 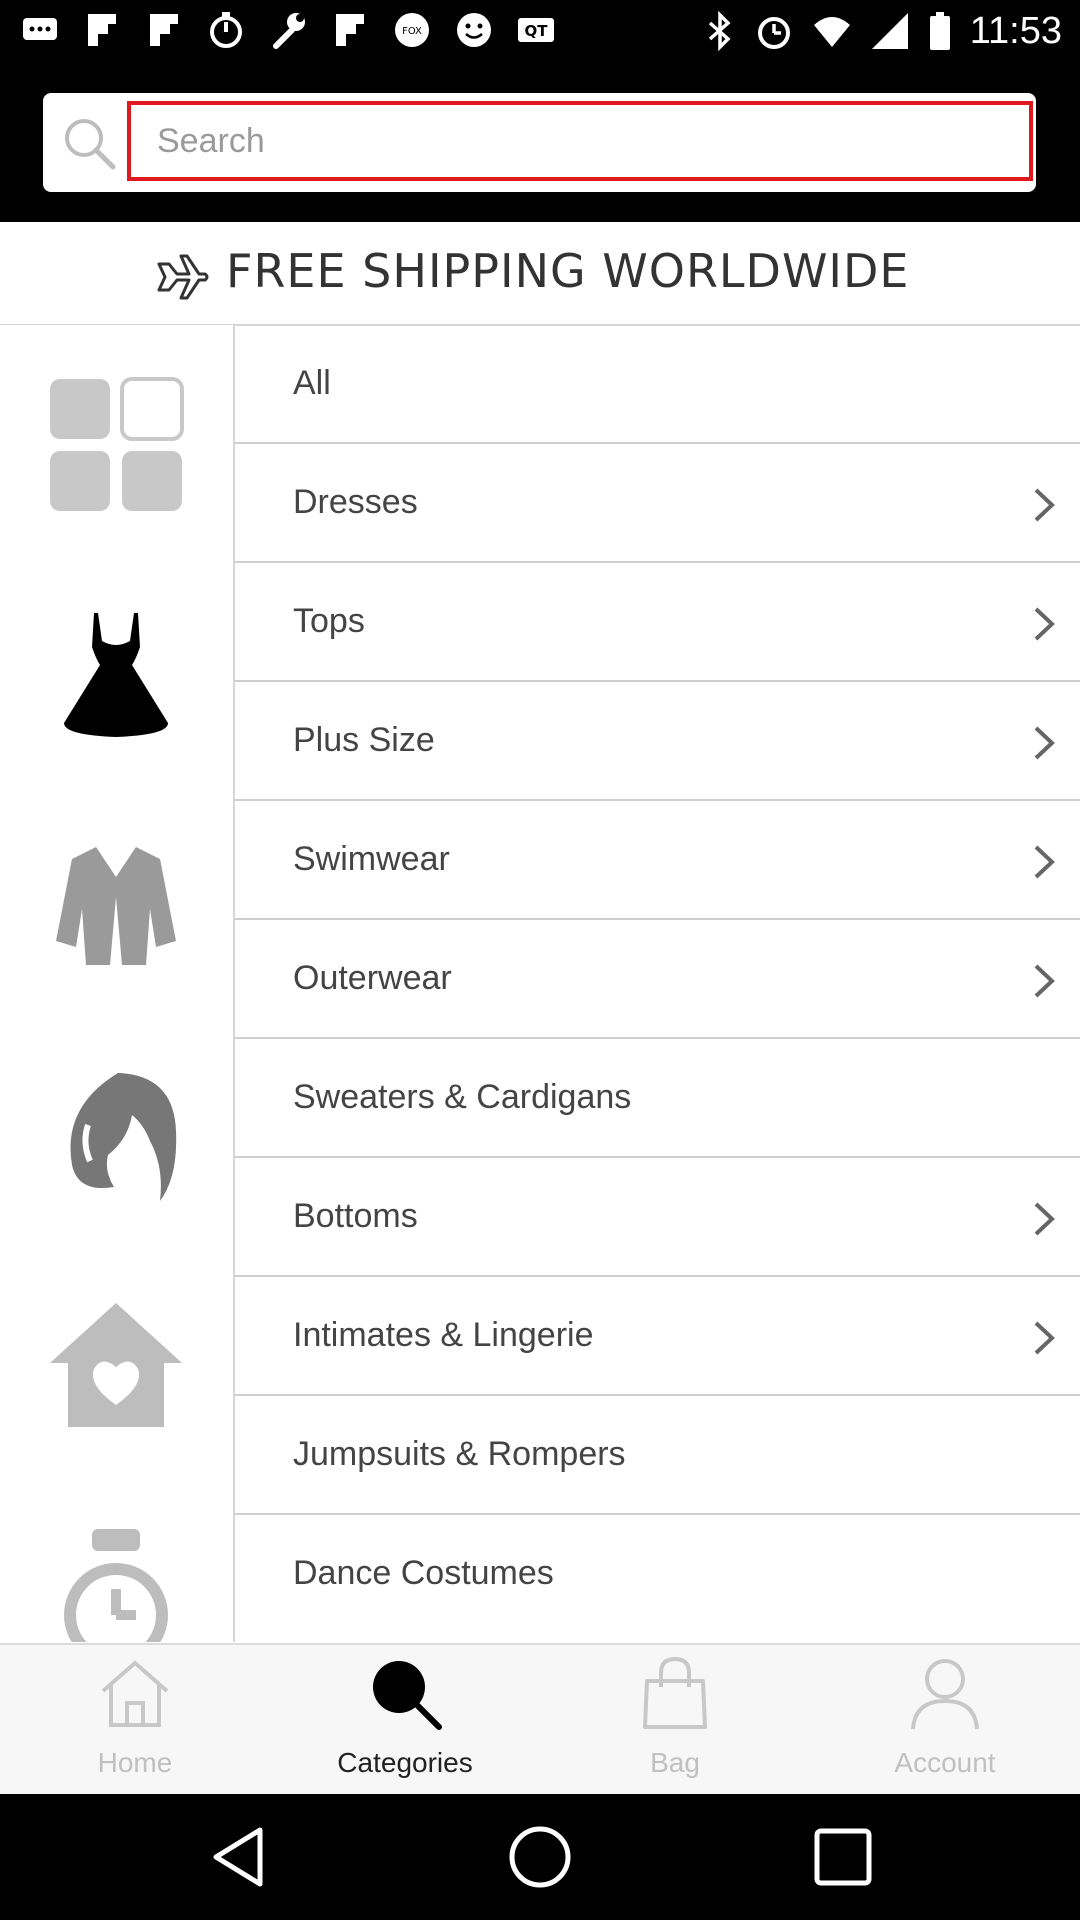 What do you see at coordinates (355, 502) in the screenshot?
I see `category-label: Dresses` at bounding box center [355, 502].